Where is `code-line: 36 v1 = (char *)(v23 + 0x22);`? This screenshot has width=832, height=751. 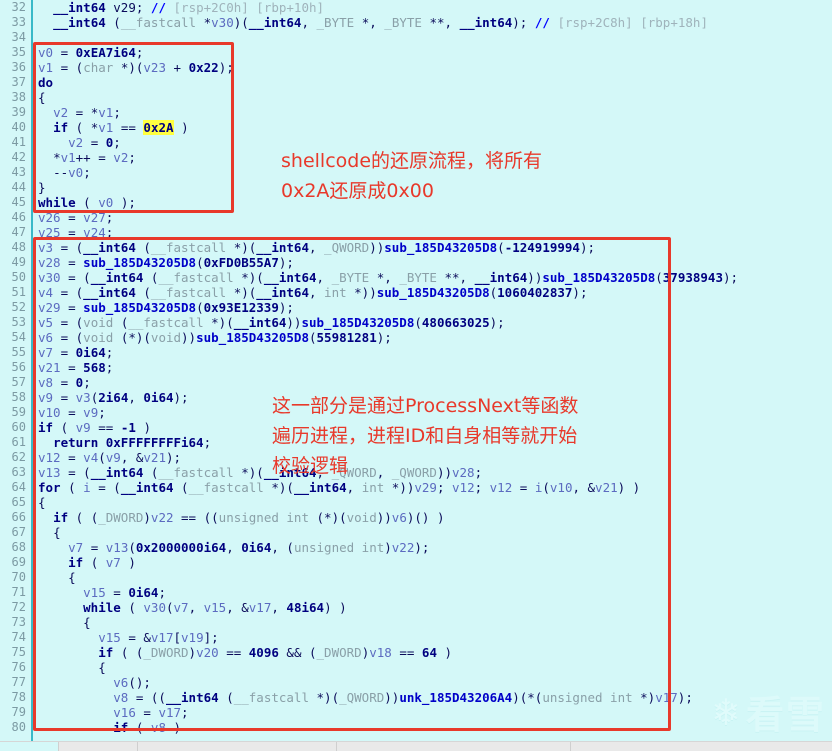 code-line: 36 v1 = (char *)(v23 + 0x22); is located at coordinates (416, 67).